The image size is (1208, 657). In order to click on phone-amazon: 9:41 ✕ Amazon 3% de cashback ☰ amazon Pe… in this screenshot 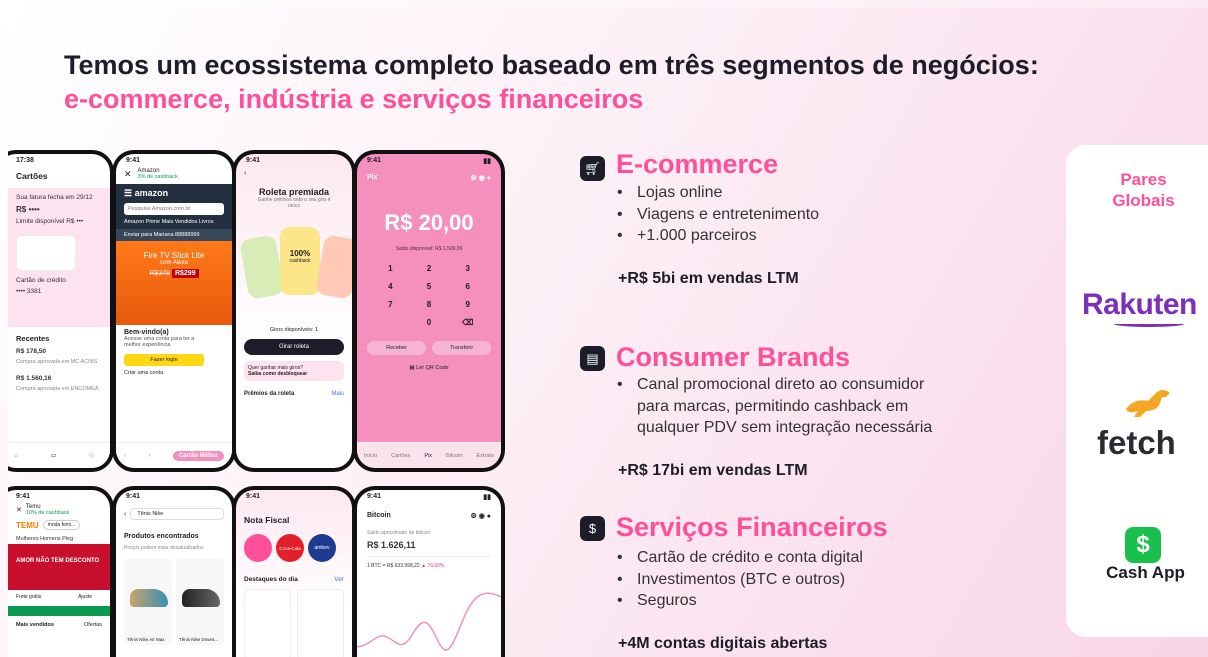, I will do `click(174, 311)`.